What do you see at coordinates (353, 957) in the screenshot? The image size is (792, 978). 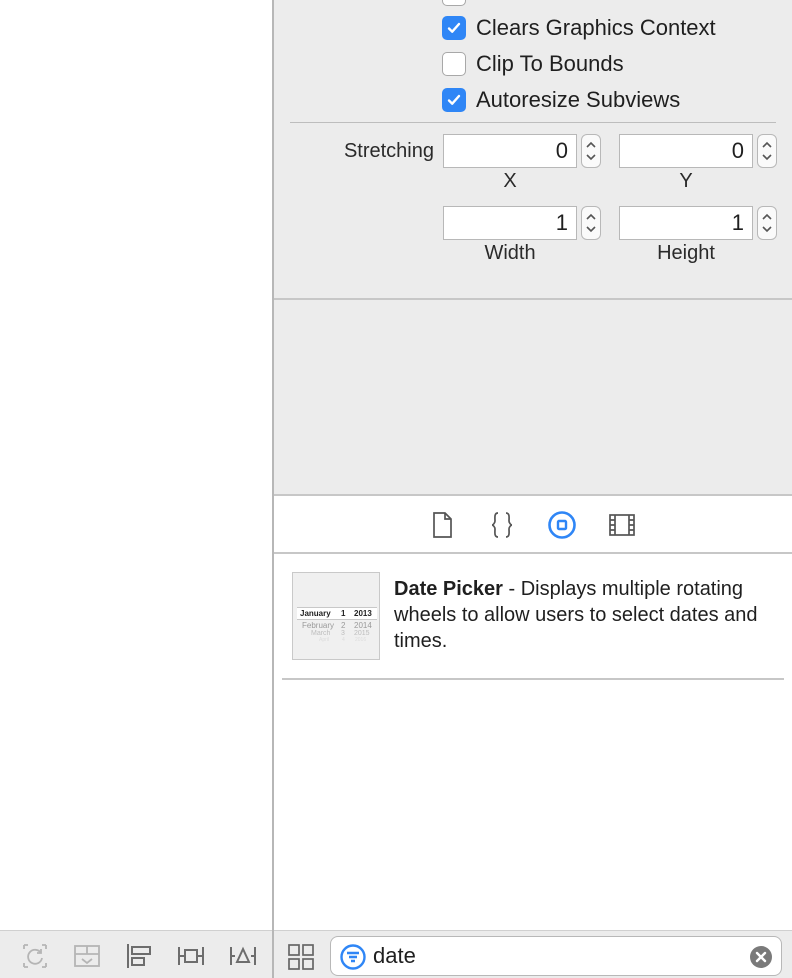 I see `filter-icon` at bounding box center [353, 957].